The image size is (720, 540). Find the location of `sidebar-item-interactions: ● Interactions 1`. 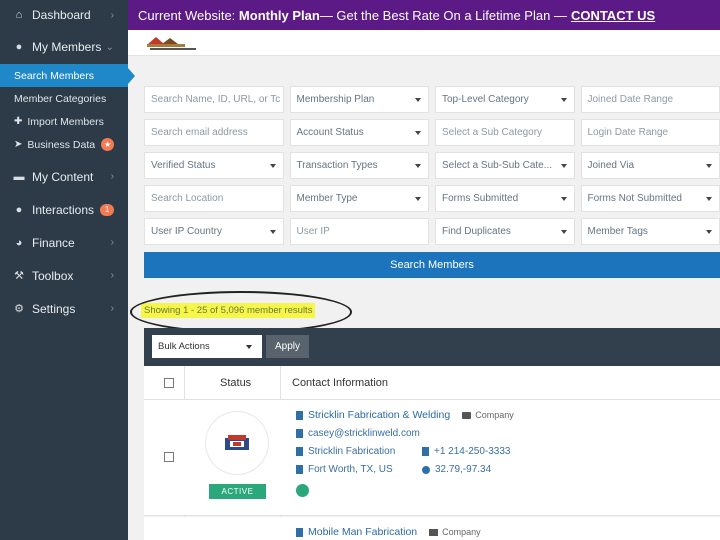

sidebar-item-interactions: ● Interactions 1 is located at coordinates (64, 209).